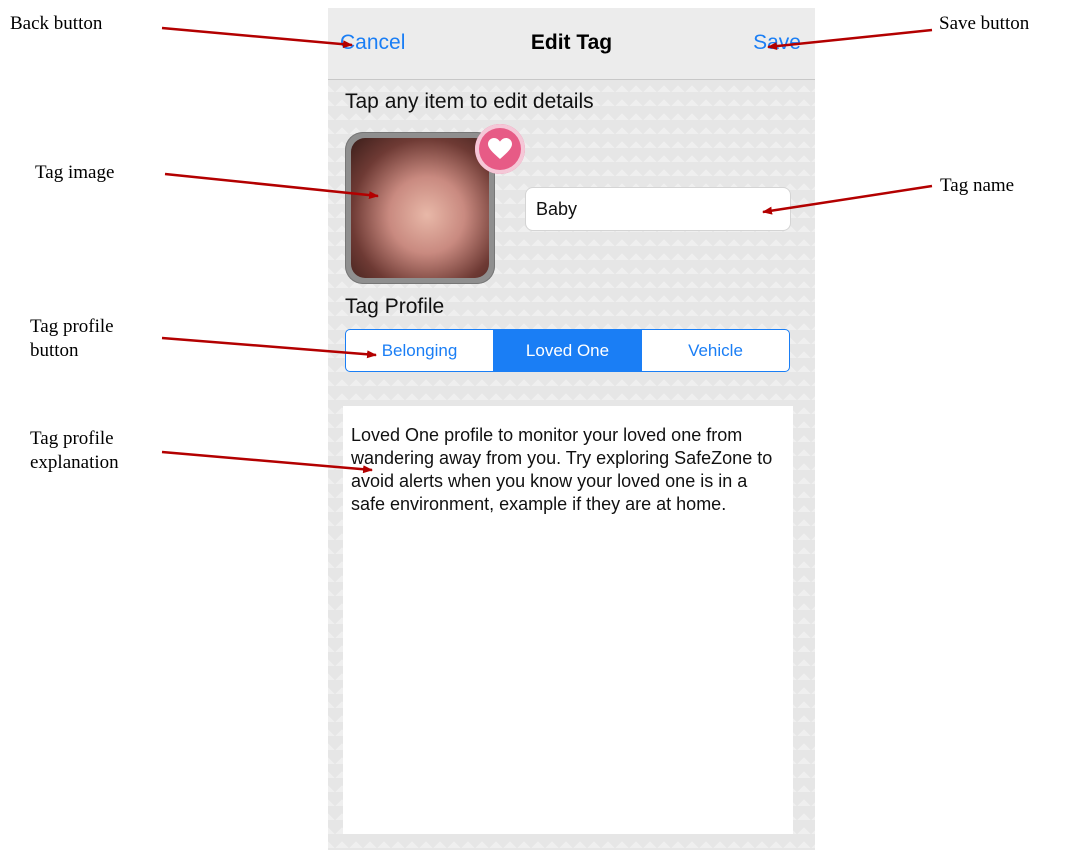 This screenshot has width=1070, height=850. Describe the element at coordinates (257, 37) in the screenshot. I see `arrow-back-button` at that location.